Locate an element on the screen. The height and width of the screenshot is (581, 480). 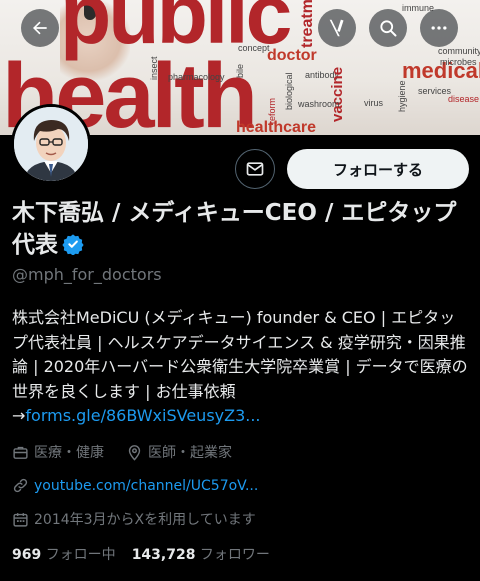
banner-small-word: virus is located at coordinates (374, 103).